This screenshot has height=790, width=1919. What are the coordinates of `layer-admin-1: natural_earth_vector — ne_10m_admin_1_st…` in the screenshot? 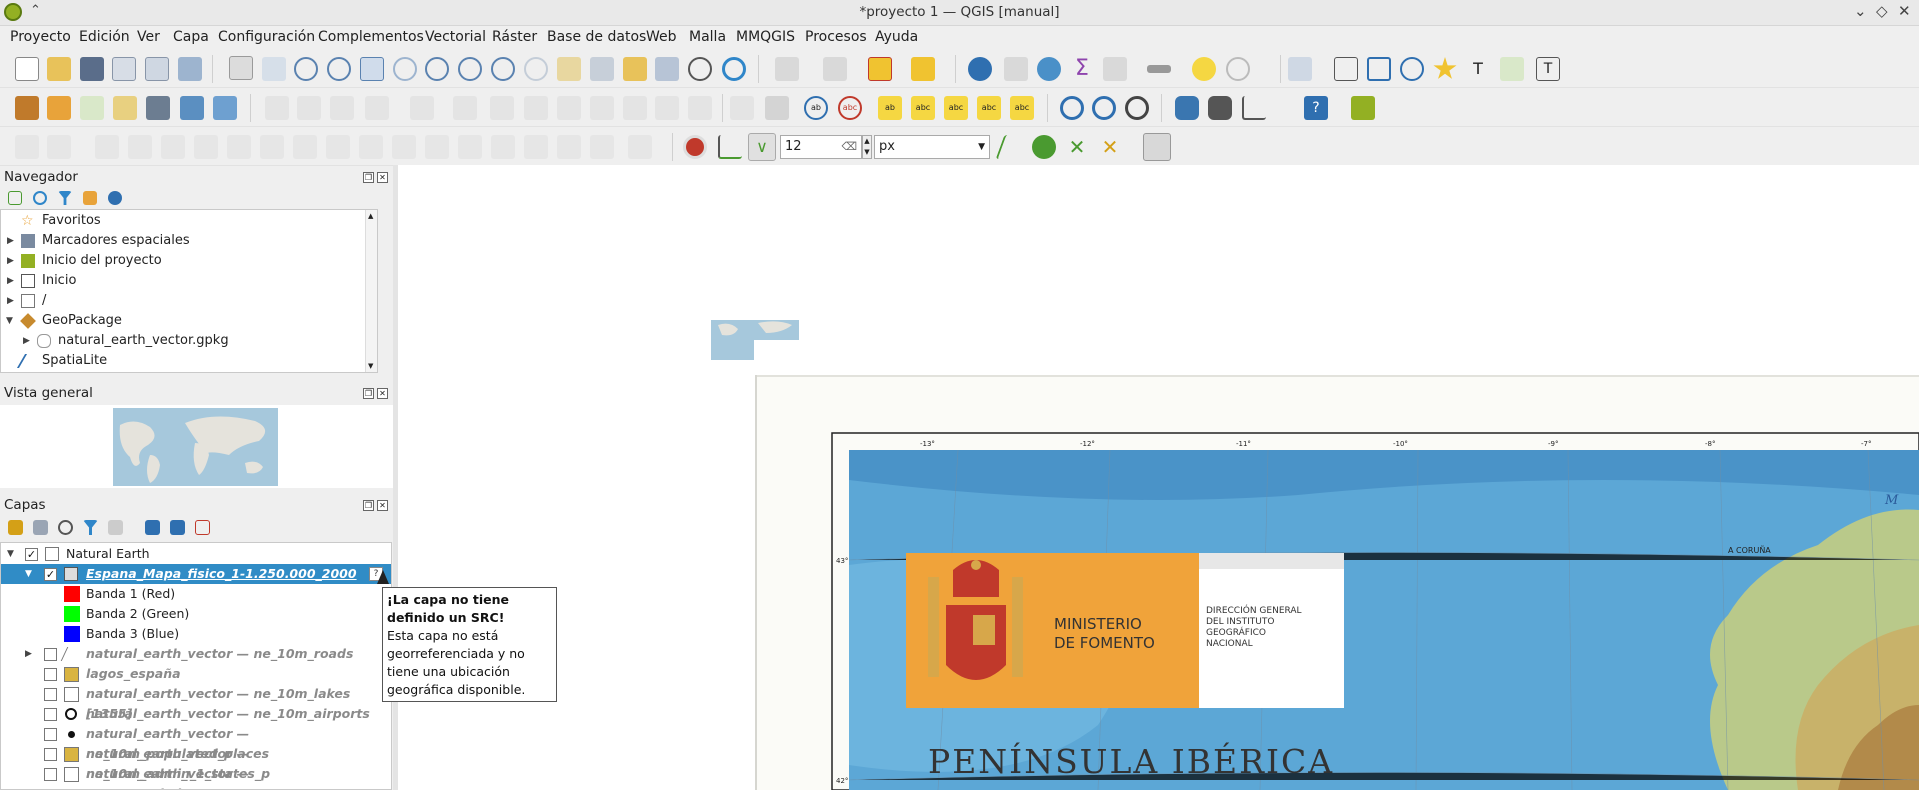 It's located at (196, 762).